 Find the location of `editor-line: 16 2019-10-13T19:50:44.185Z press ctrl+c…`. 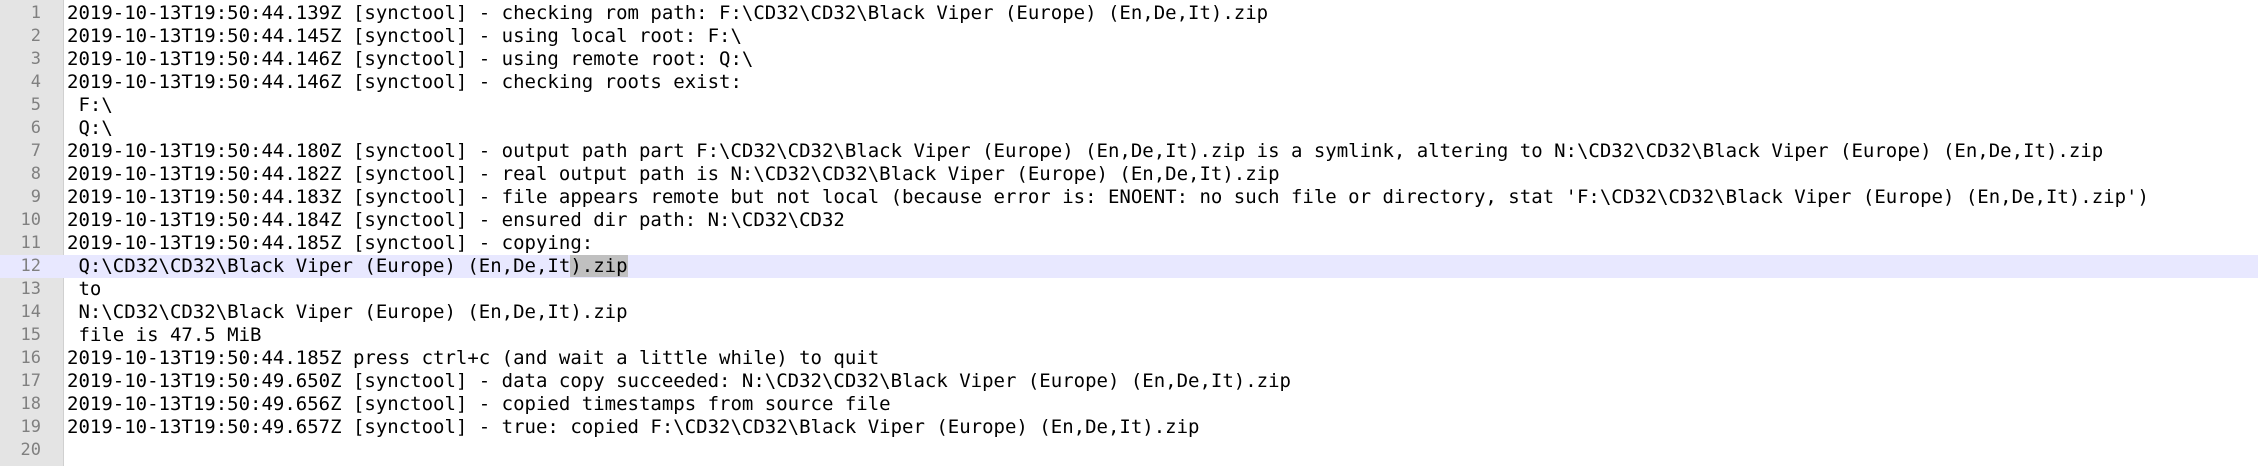

editor-line: 16 2019-10-13T19:50:44.185Z press ctrl+c… is located at coordinates (1129, 358).